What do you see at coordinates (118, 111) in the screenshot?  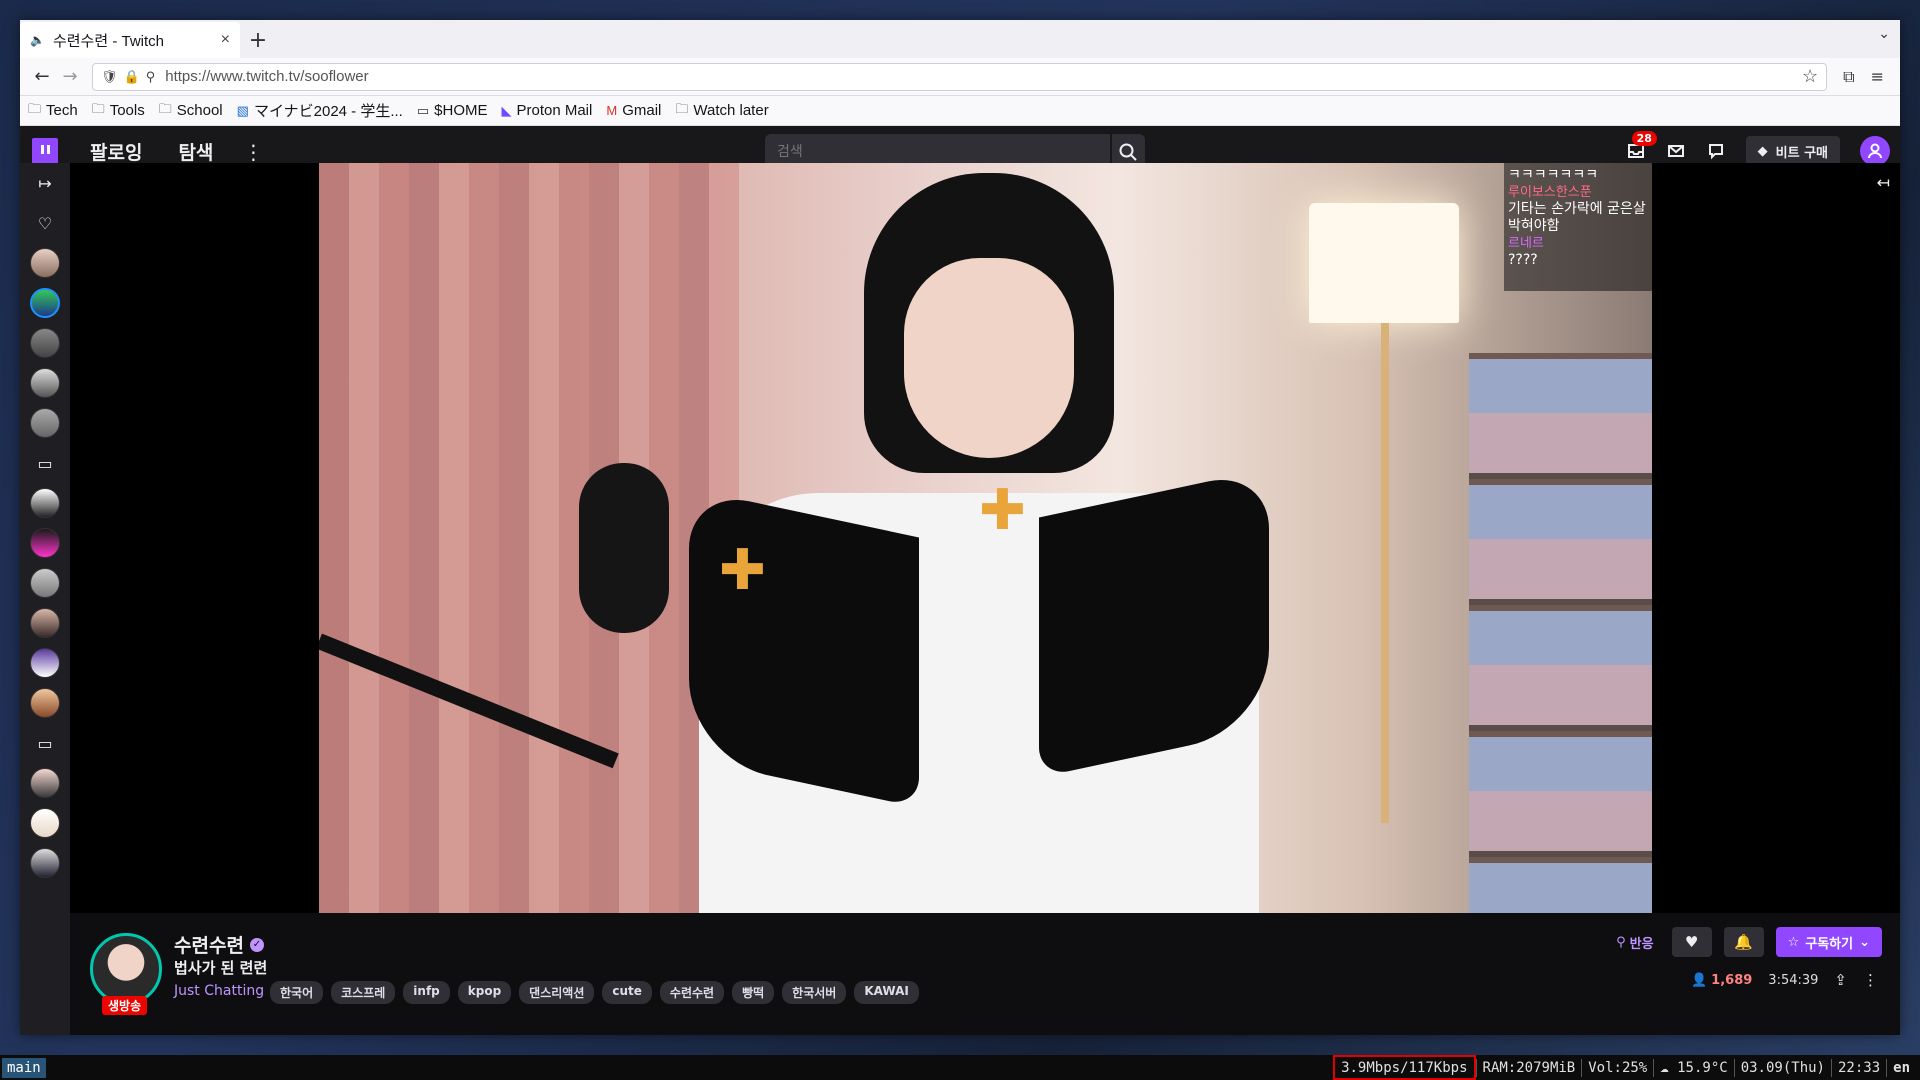 I see `bookmark-tools: 🗀 Tools` at bounding box center [118, 111].